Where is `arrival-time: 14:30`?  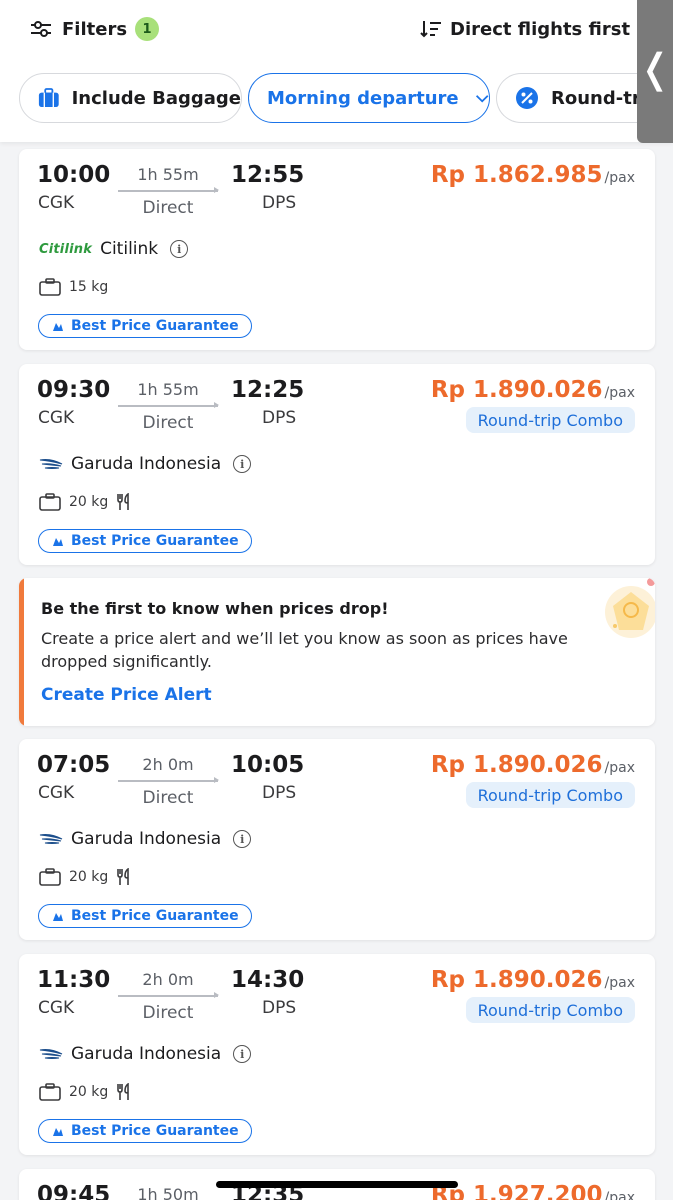 arrival-time: 14:30 is located at coordinates (268, 980).